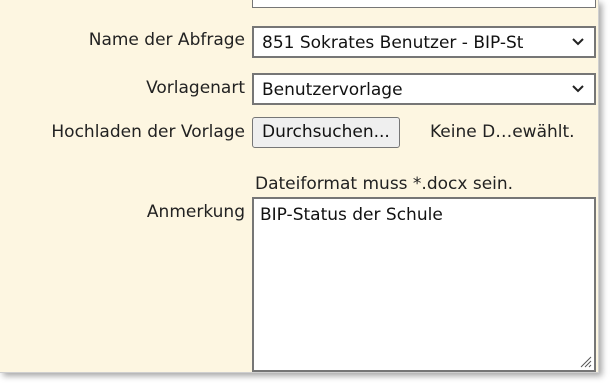  Describe the element at coordinates (502, 132) in the screenshot. I see `file-status-text: Keine D…ewählt.` at that location.